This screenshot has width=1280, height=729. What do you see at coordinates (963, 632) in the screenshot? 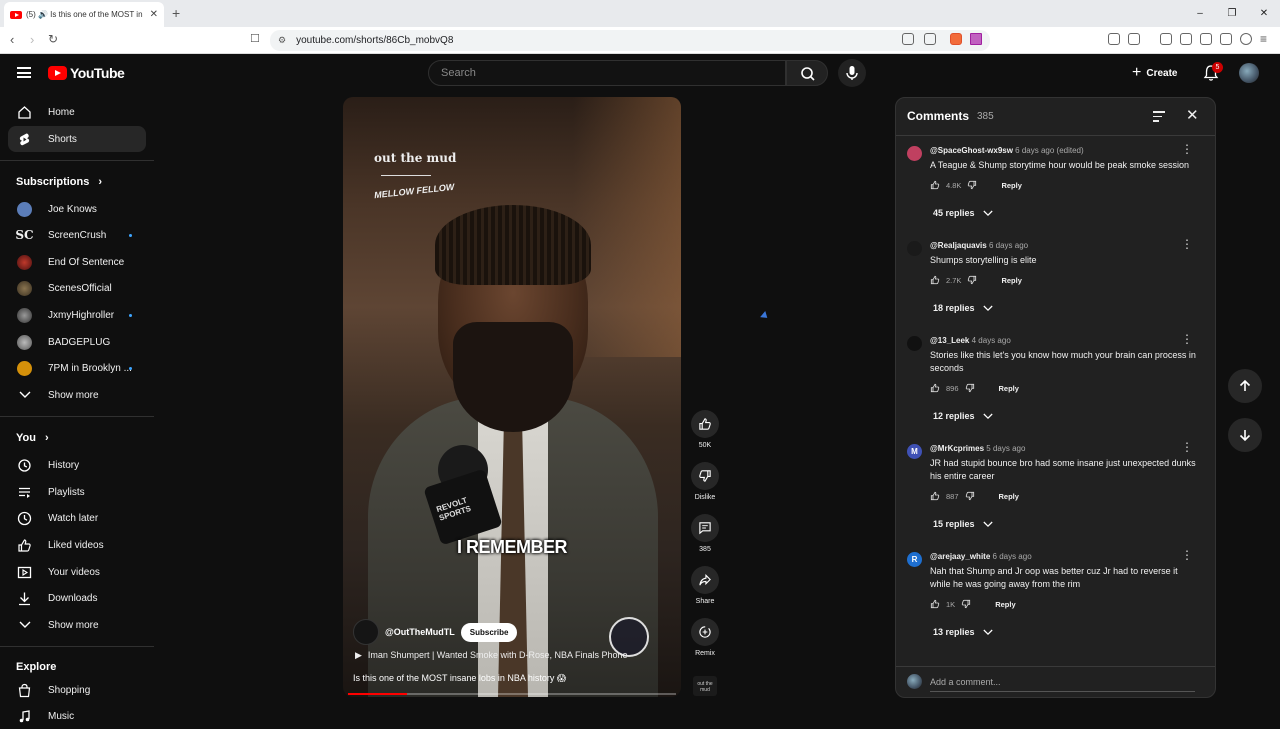
I see `view-replies-button: 13 replies` at bounding box center [963, 632].